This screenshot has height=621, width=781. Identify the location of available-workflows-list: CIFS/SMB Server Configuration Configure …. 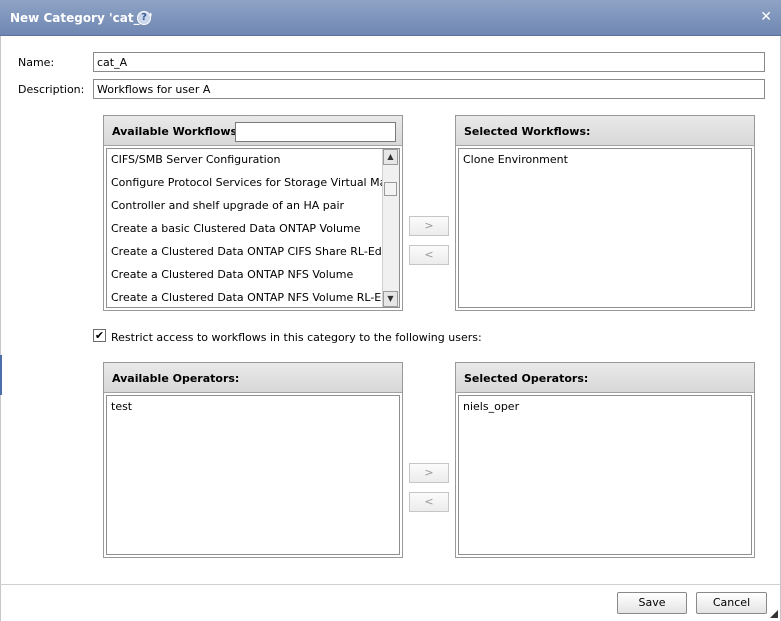
(253, 228).